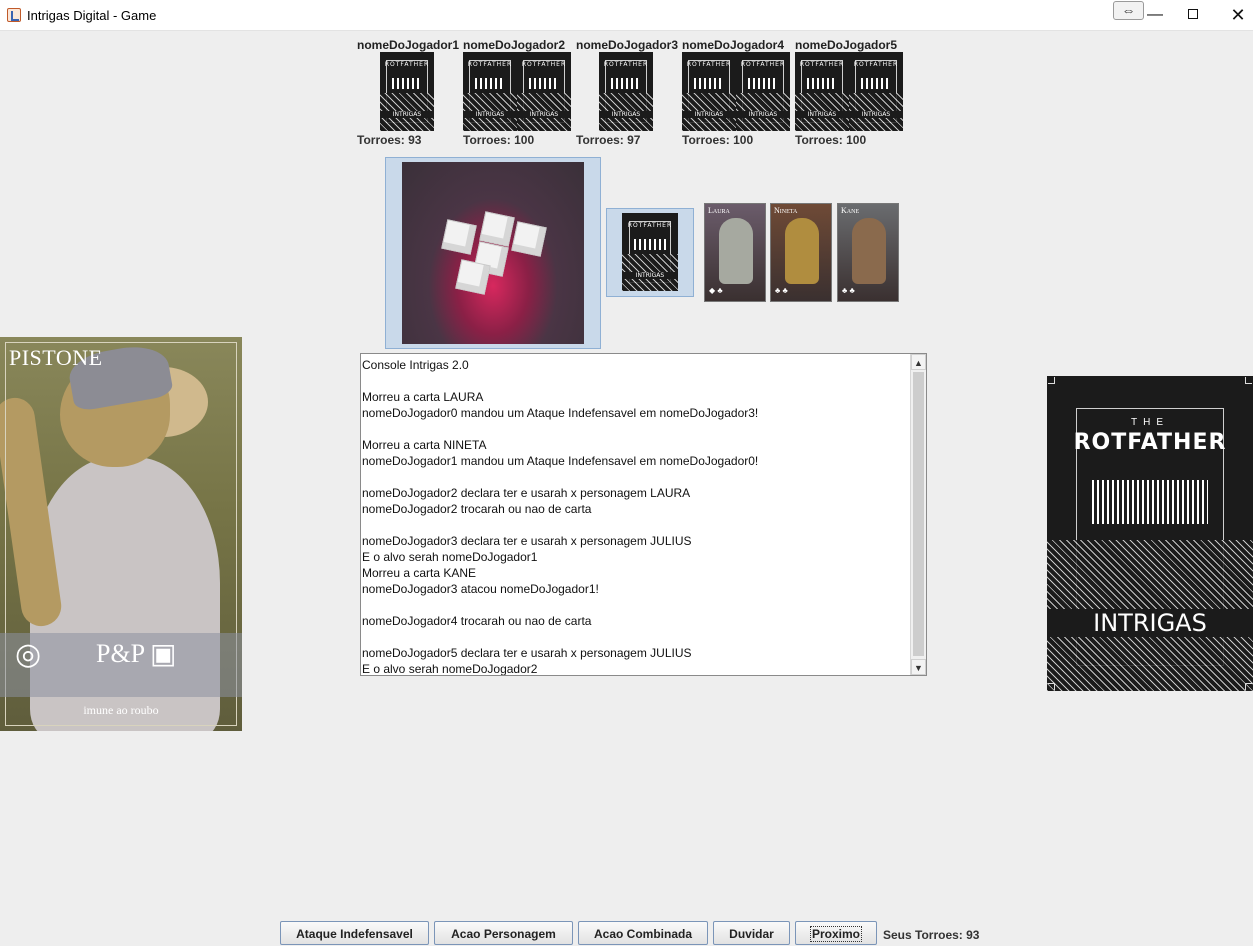 The width and height of the screenshot is (1253, 946). What do you see at coordinates (868, 252) in the screenshot?
I see `dead-card-kane: KANE ♣ ♣` at bounding box center [868, 252].